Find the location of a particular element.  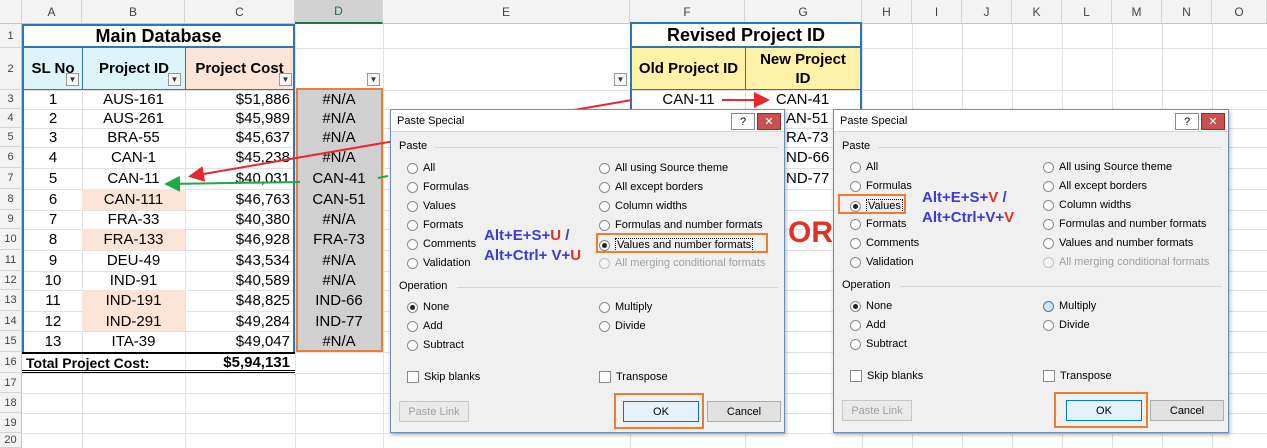

shortcut-annotation-2: Alt+E+S+V / Alt+Ctrl+V+V is located at coordinates (968, 208).